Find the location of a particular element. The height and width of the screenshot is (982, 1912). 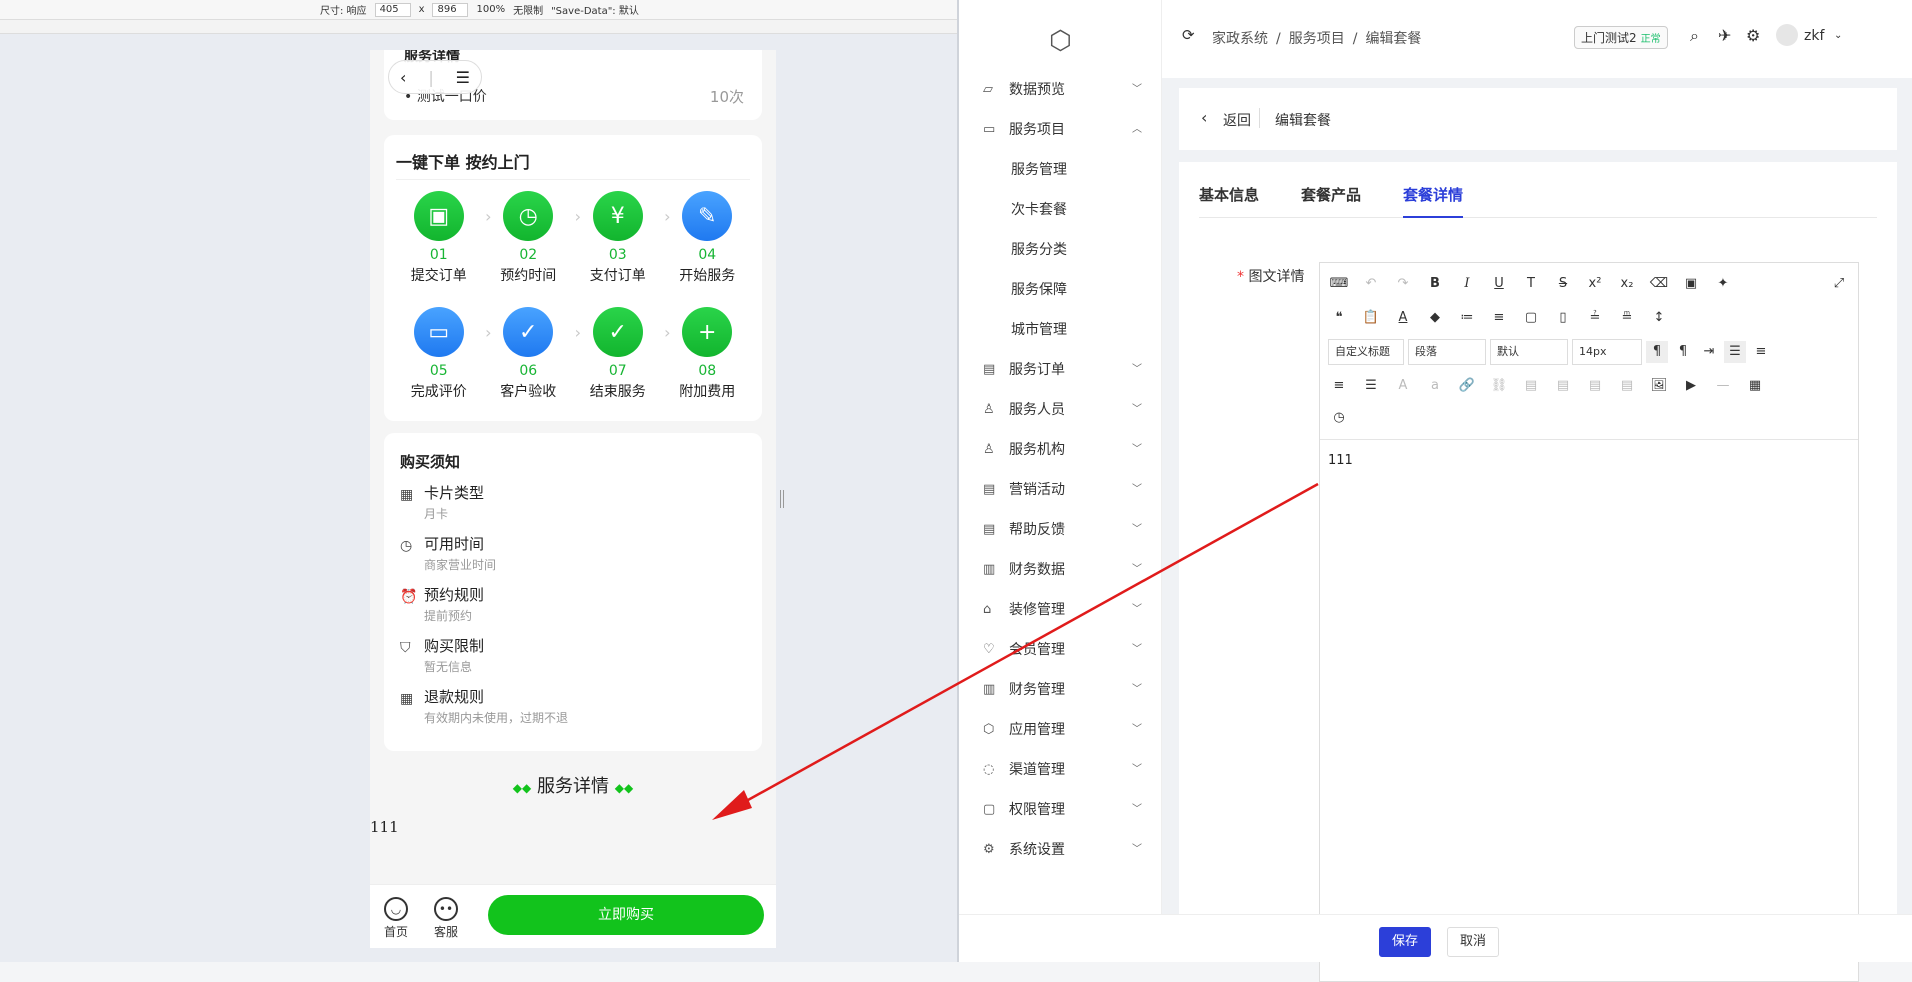

sidebar-item: ▱ 数据预览 ﹀ is located at coordinates (1060, 90).